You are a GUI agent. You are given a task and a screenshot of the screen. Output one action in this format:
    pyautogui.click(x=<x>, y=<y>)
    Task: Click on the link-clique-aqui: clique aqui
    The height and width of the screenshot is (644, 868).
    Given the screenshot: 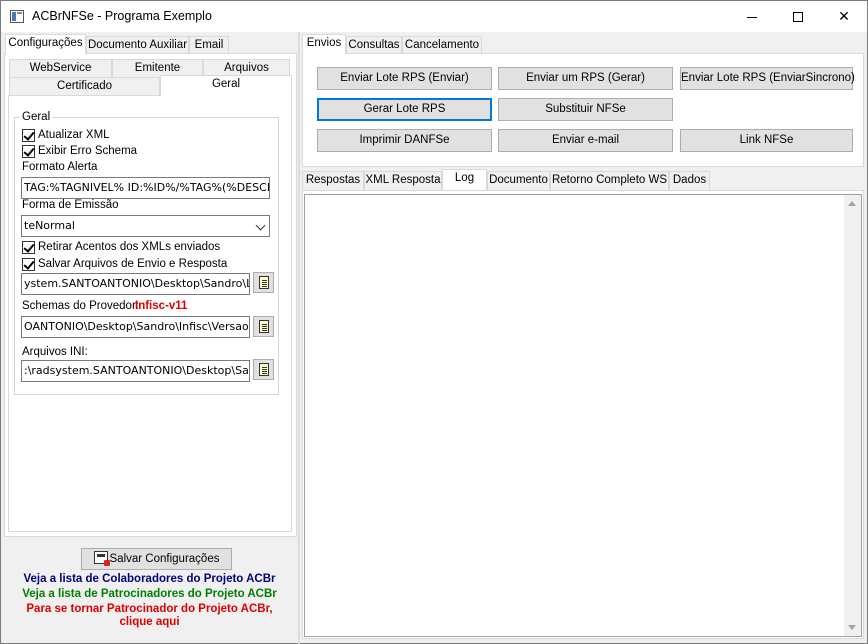 What is the action you would take?
    pyautogui.click(x=149, y=622)
    